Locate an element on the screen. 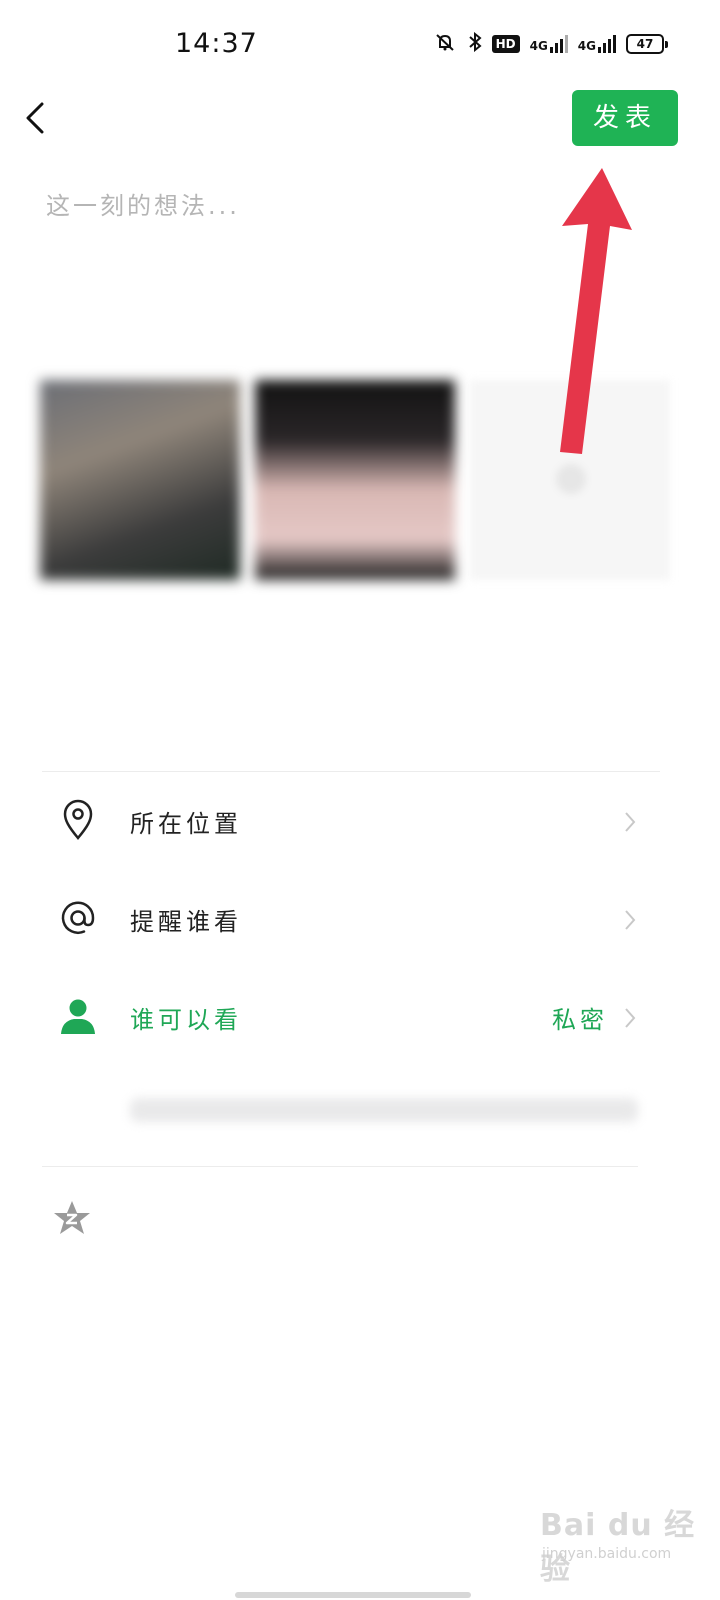  bluetooth-icon is located at coordinates (475, 43).